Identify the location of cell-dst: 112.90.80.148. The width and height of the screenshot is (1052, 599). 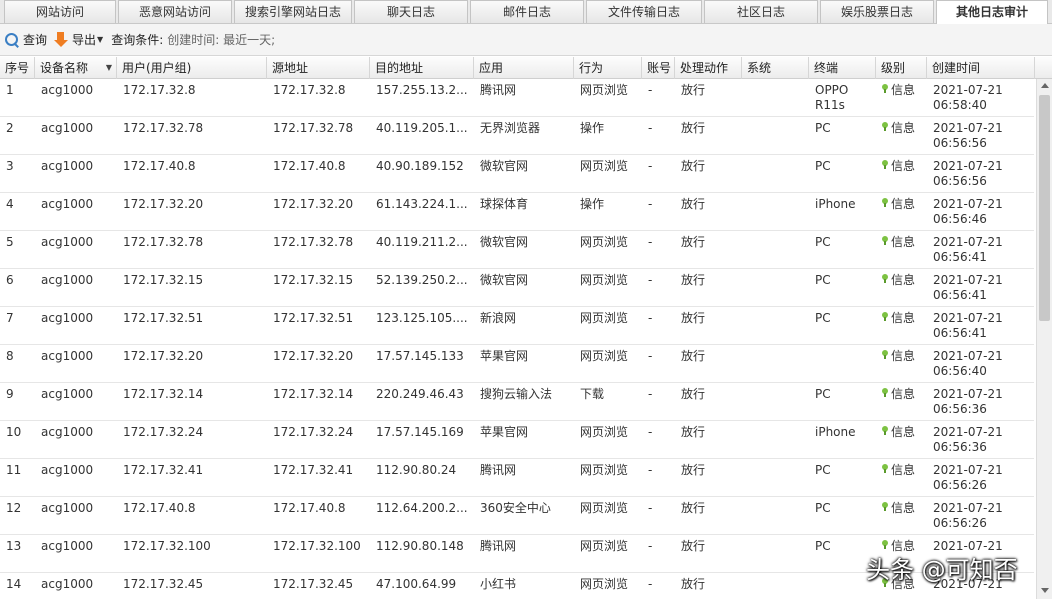
(420, 546).